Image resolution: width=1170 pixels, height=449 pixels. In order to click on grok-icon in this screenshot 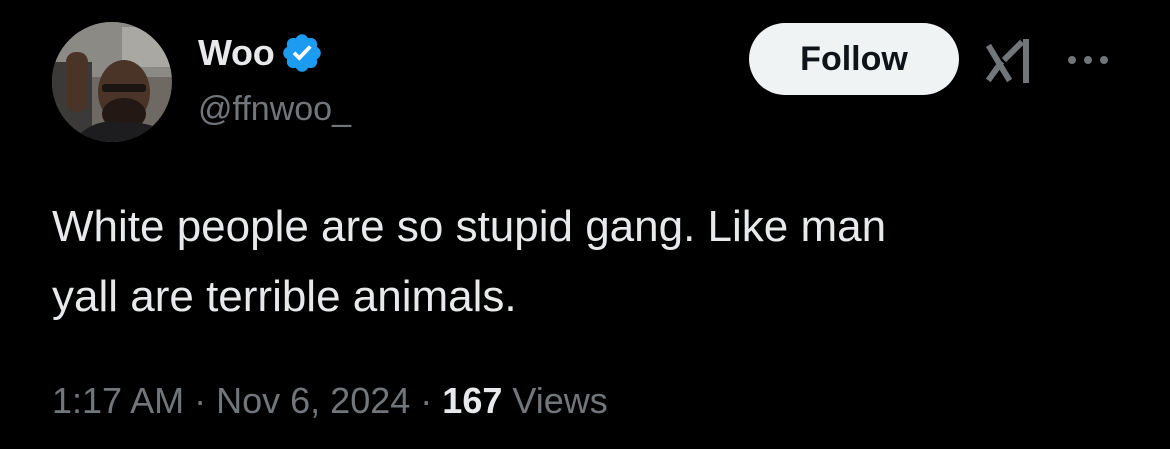, I will do `click(1010, 61)`.